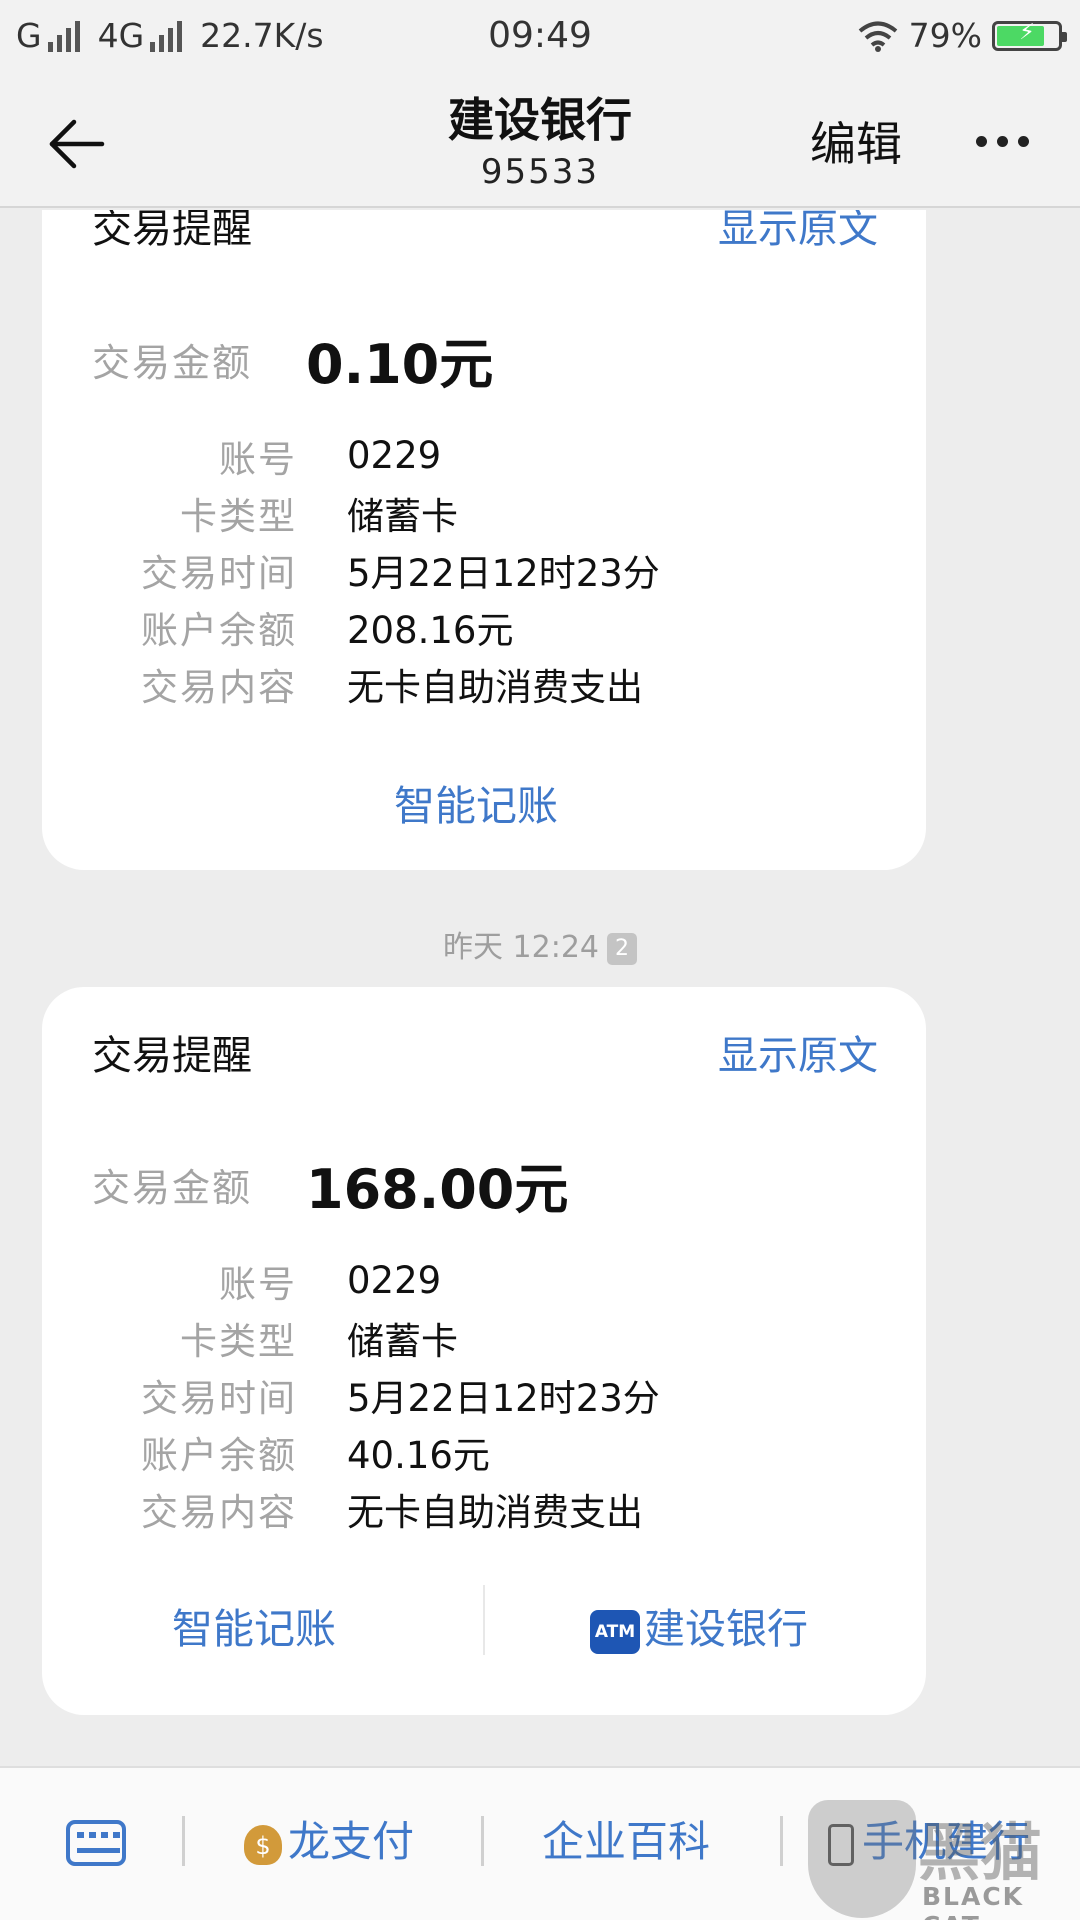  What do you see at coordinates (945, 35) in the screenshot?
I see `battery-percent-text: 79%` at bounding box center [945, 35].